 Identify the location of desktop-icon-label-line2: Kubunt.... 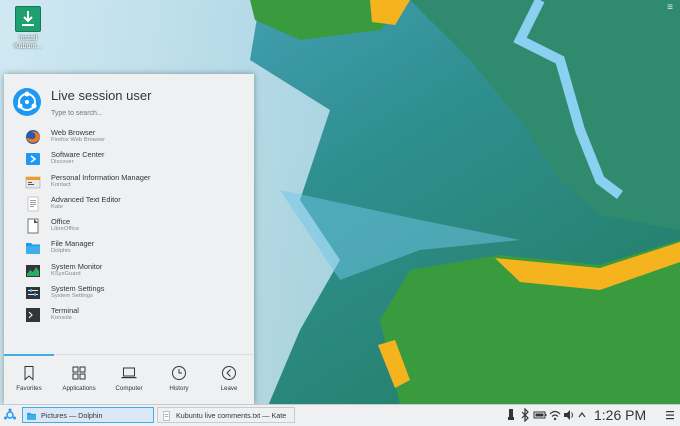
(28, 46).